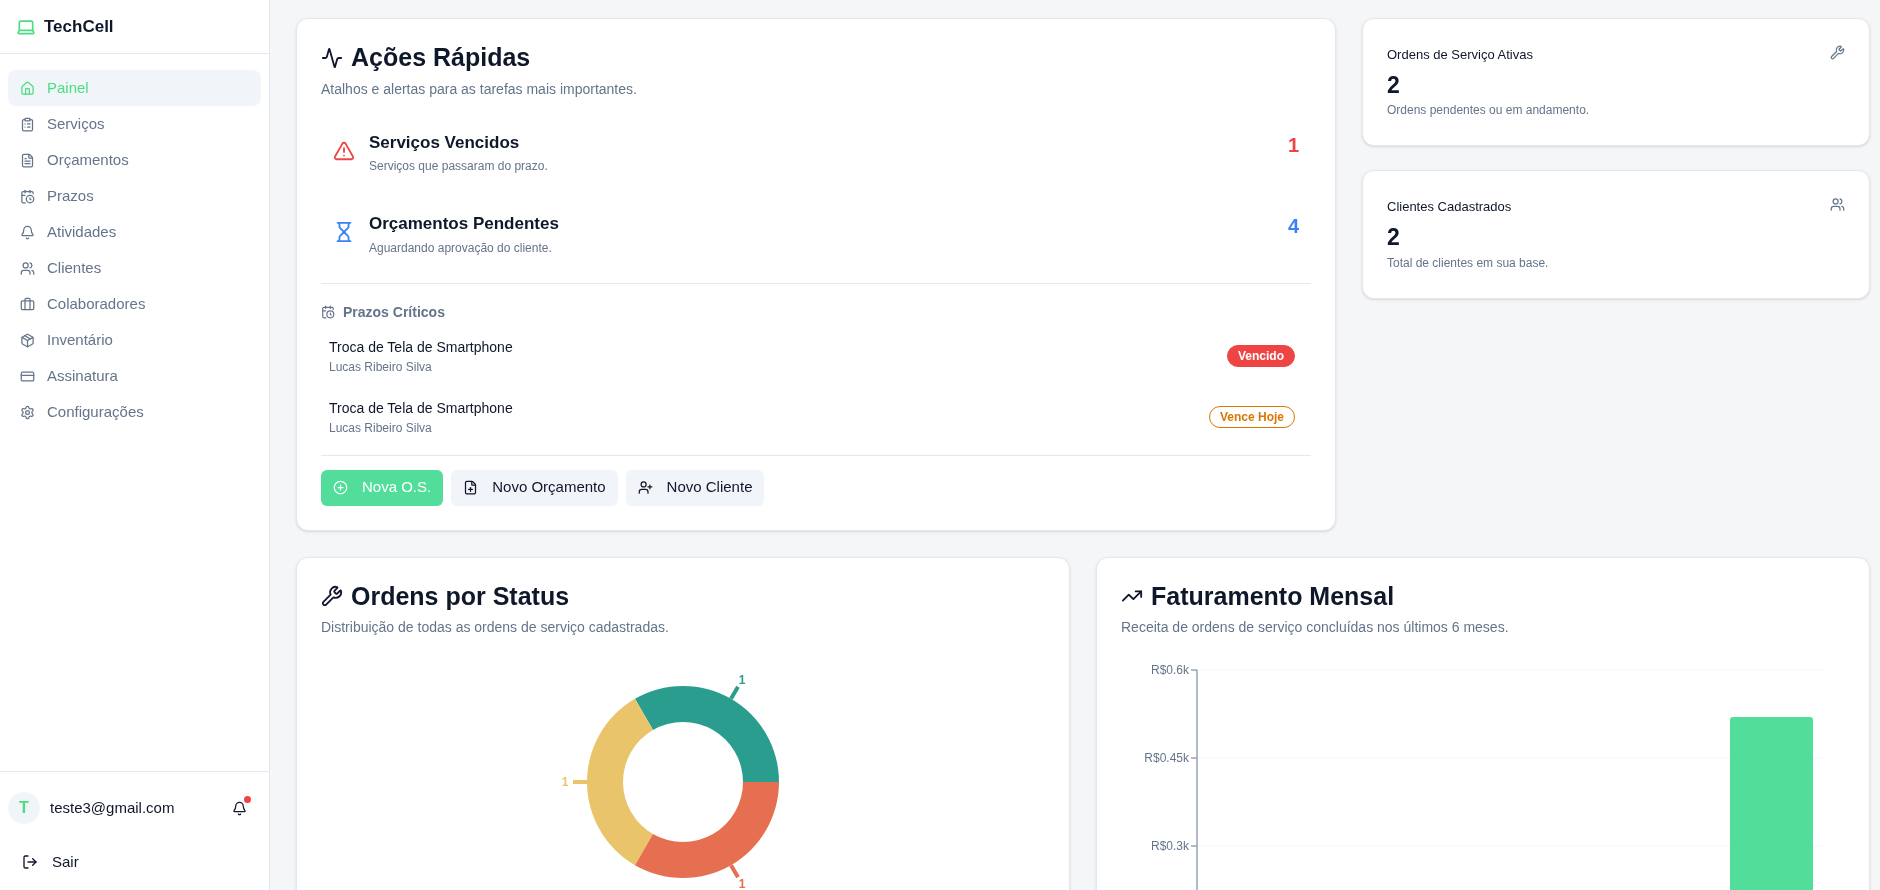 The width and height of the screenshot is (1880, 890). Describe the element at coordinates (50, 862) in the screenshot. I see `logout-button: Sair` at that location.